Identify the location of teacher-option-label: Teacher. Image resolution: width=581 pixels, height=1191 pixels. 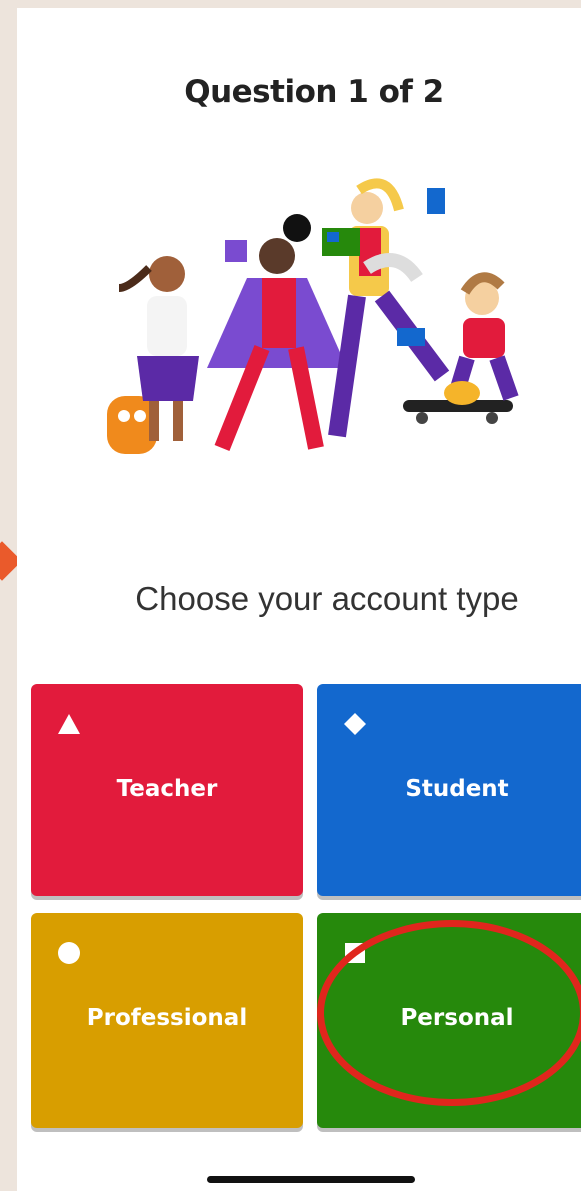
(167, 789).